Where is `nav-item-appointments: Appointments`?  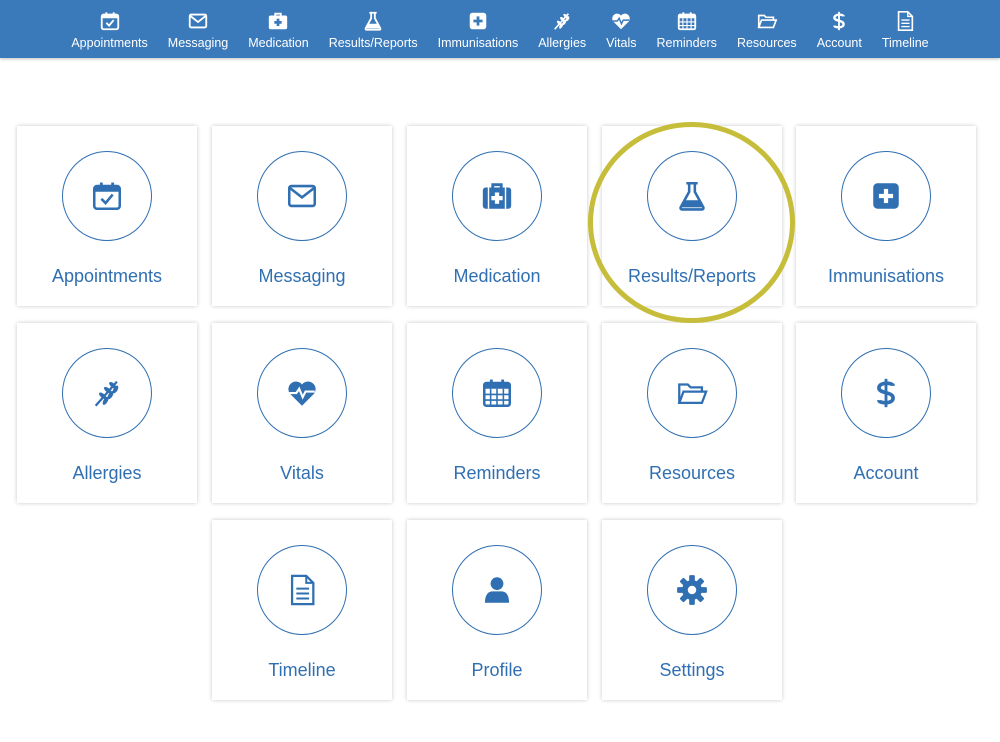
nav-item-appointments: Appointments is located at coordinates (109, 29).